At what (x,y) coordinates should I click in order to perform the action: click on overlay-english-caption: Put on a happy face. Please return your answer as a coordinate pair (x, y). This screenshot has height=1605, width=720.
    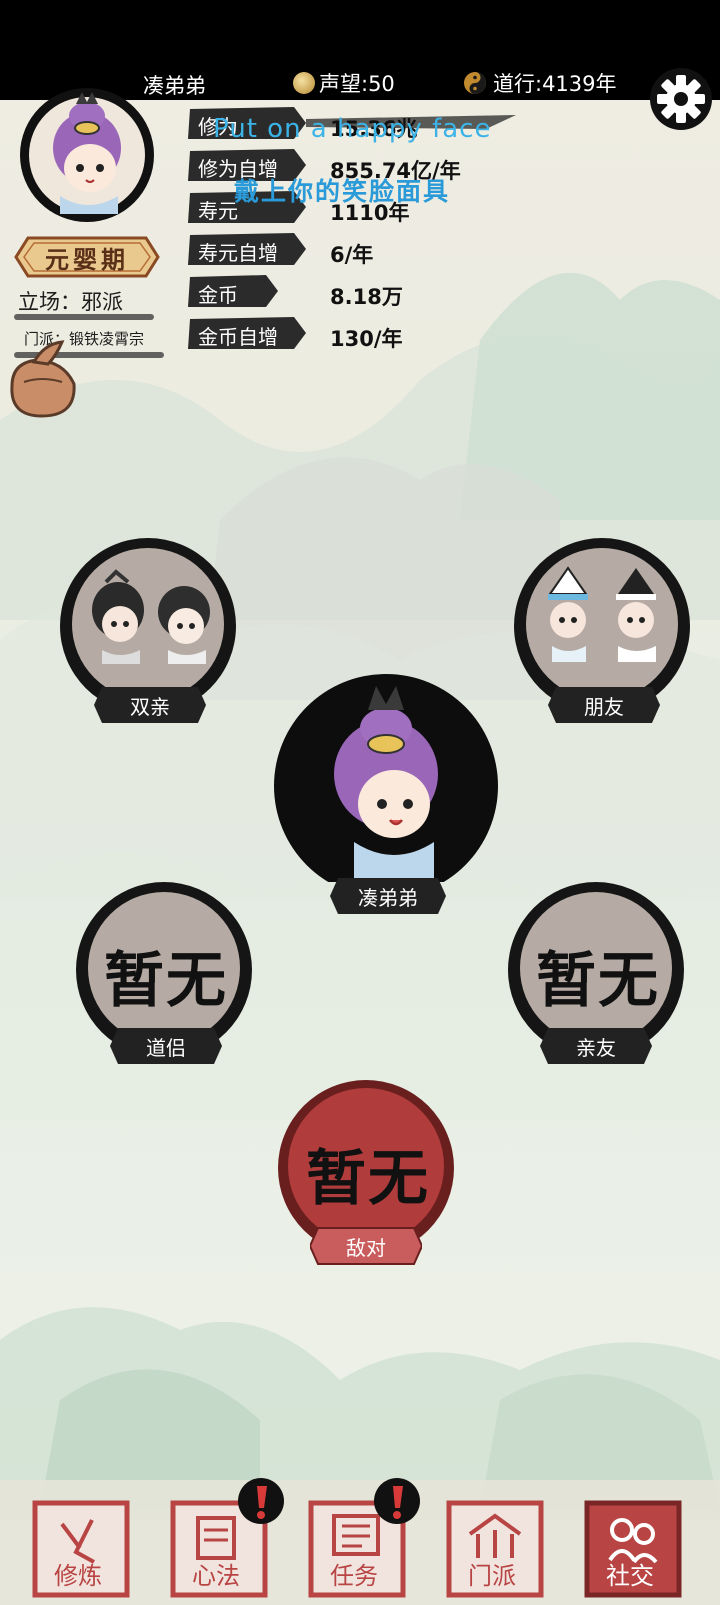
    Looking at the image, I should click on (352, 129).